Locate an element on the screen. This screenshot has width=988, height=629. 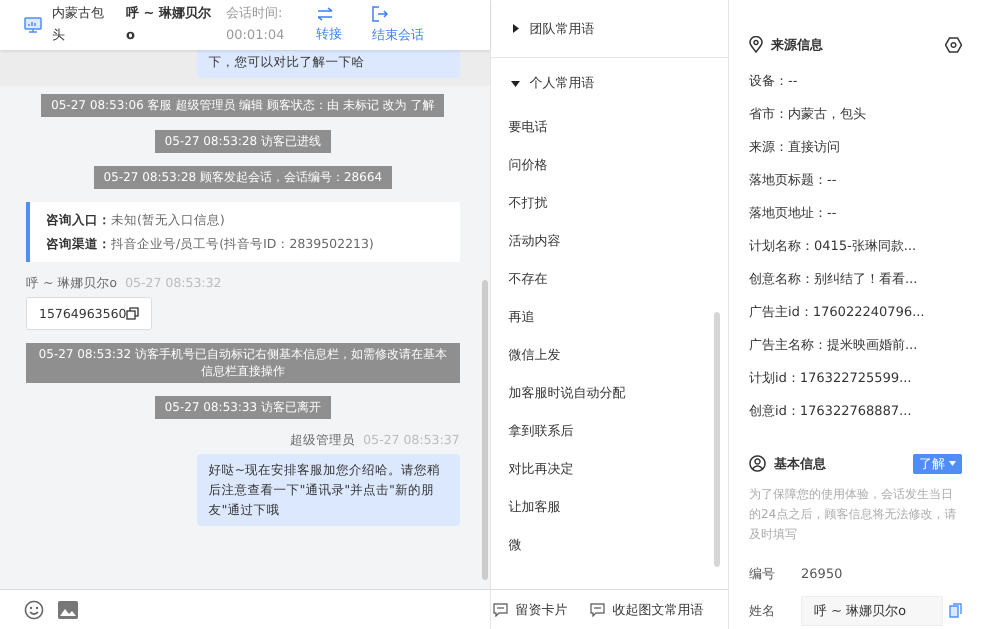
phrase-item: 不打扰 is located at coordinates (609, 203).